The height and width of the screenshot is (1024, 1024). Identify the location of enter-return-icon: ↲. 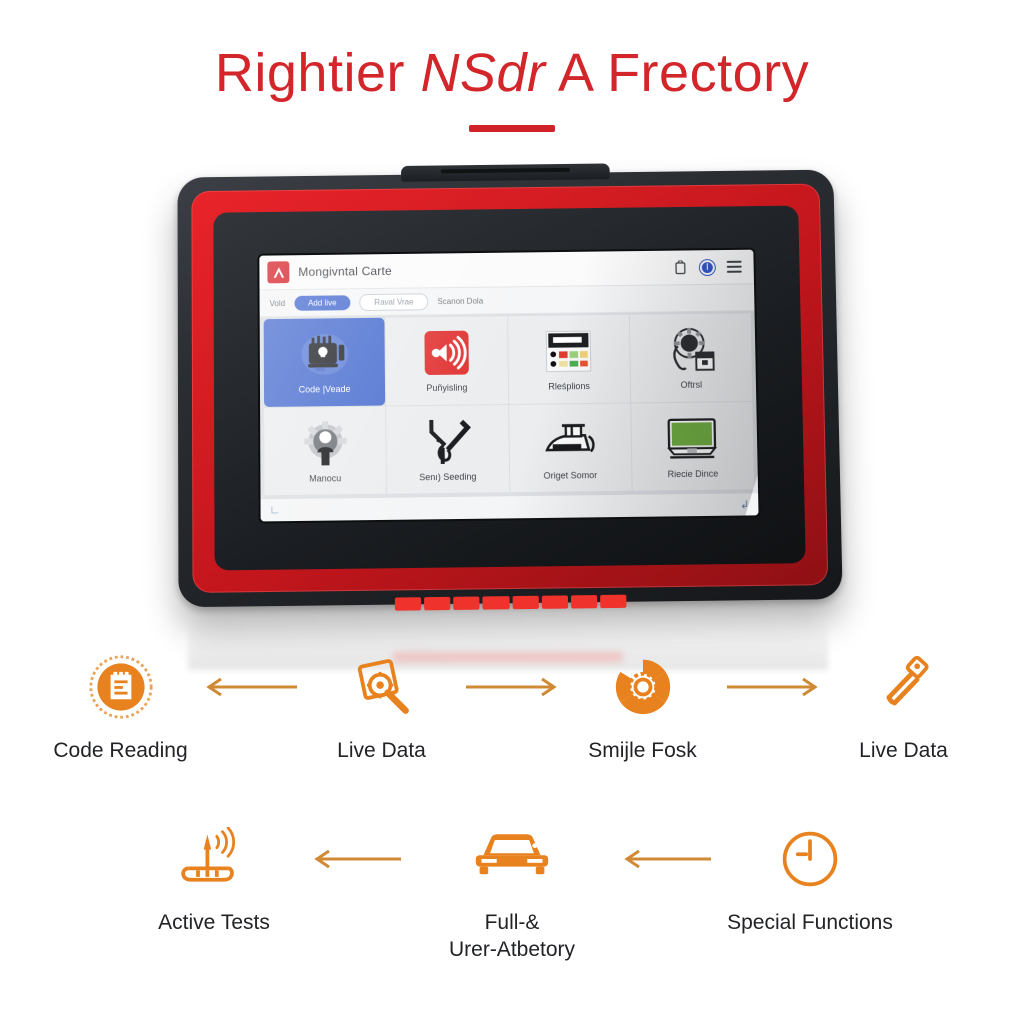
(744, 504).